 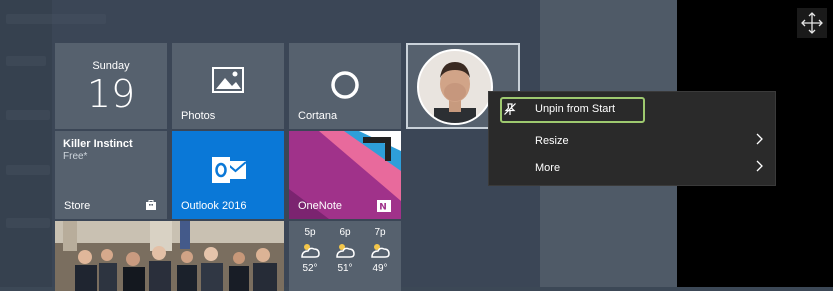 I want to click on tile-label: Cortana, so click(x=318, y=116).